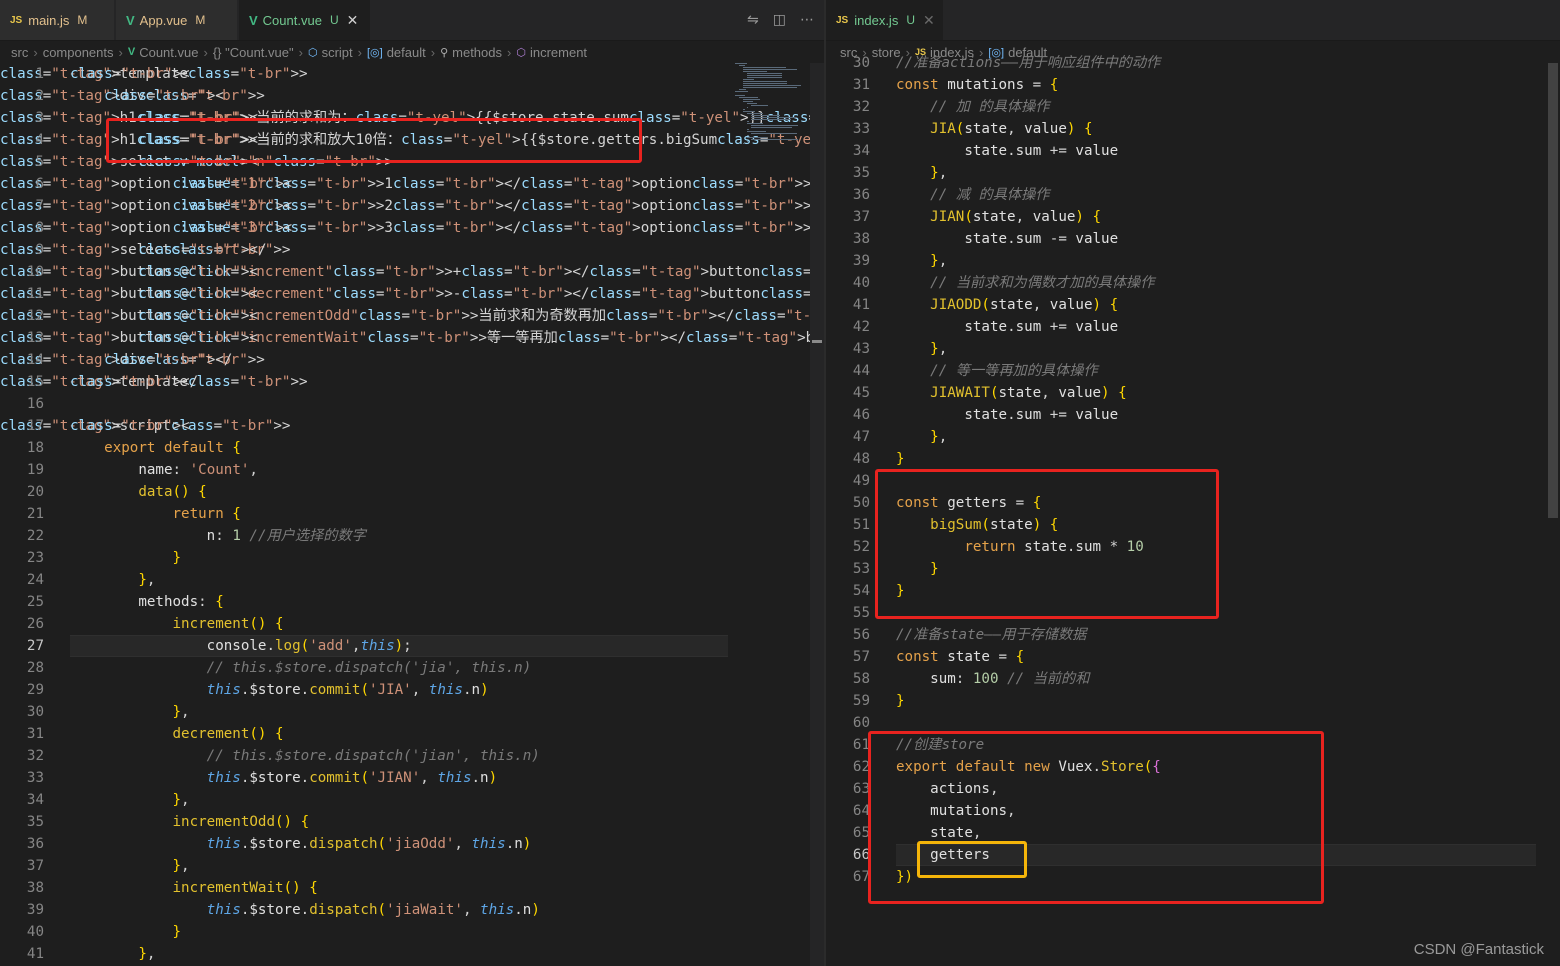  What do you see at coordinates (861, 415) in the screenshot?
I see `line-number: 46` at bounding box center [861, 415].